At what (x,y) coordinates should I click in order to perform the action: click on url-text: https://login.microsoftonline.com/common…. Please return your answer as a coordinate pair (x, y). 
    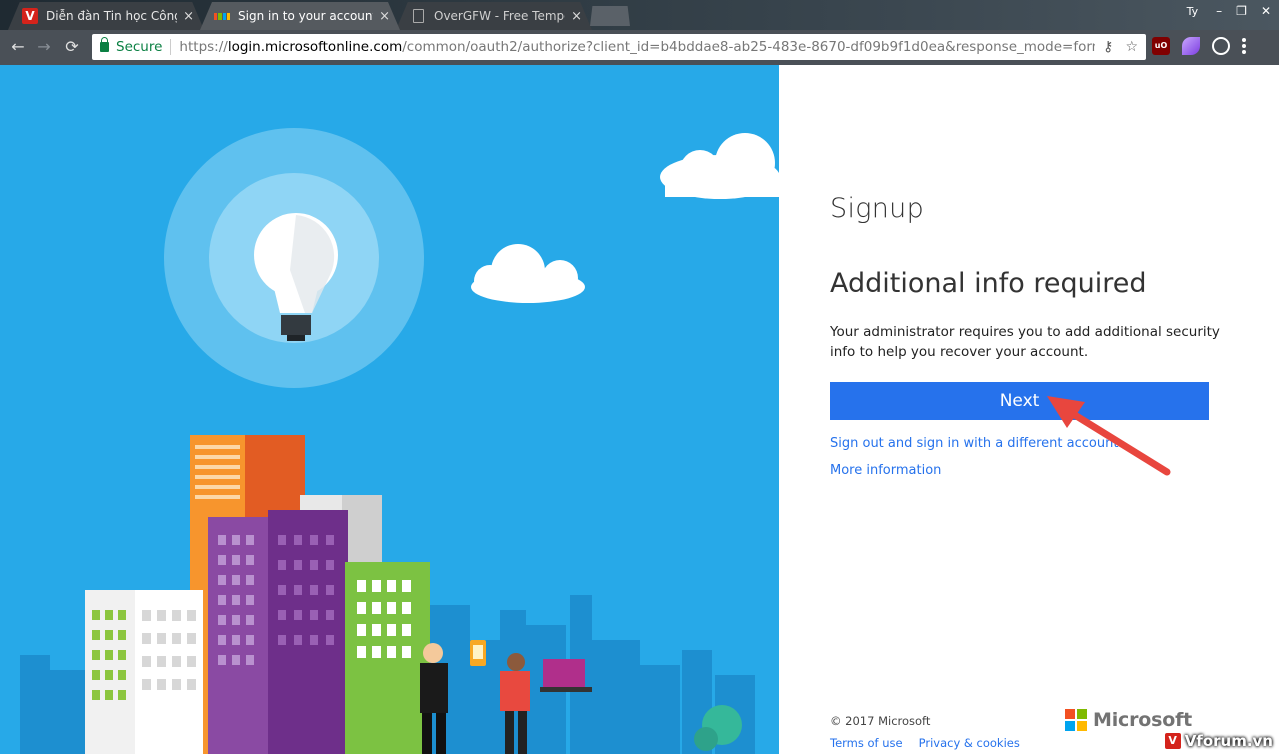
    Looking at the image, I should click on (637, 47).